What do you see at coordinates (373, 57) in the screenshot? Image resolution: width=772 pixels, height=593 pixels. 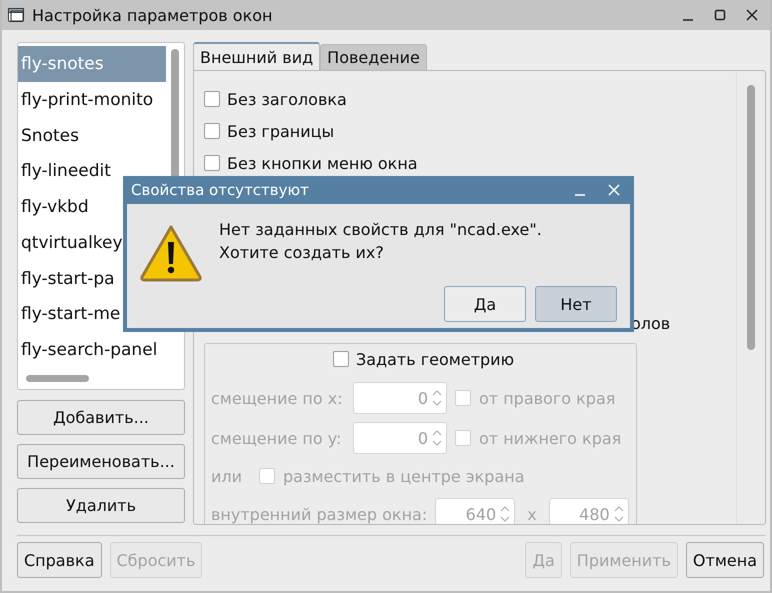 I see `tab: Поведение` at bounding box center [373, 57].